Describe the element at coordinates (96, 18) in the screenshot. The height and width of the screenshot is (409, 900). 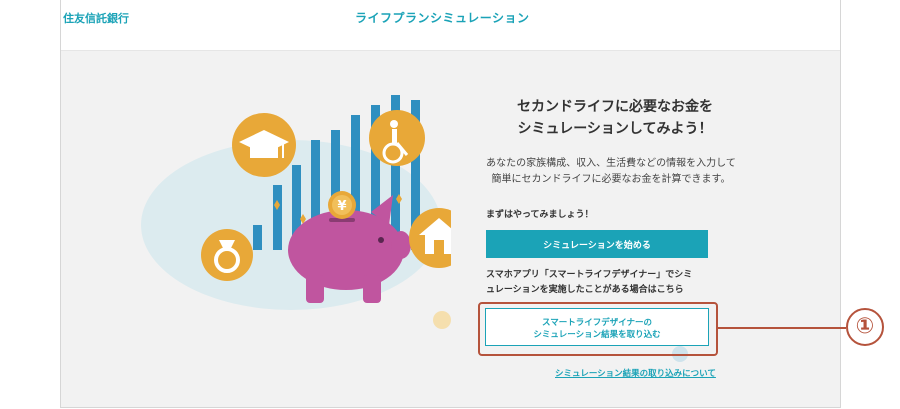
I see `bank-logo: 住友信託銀行` at that location.